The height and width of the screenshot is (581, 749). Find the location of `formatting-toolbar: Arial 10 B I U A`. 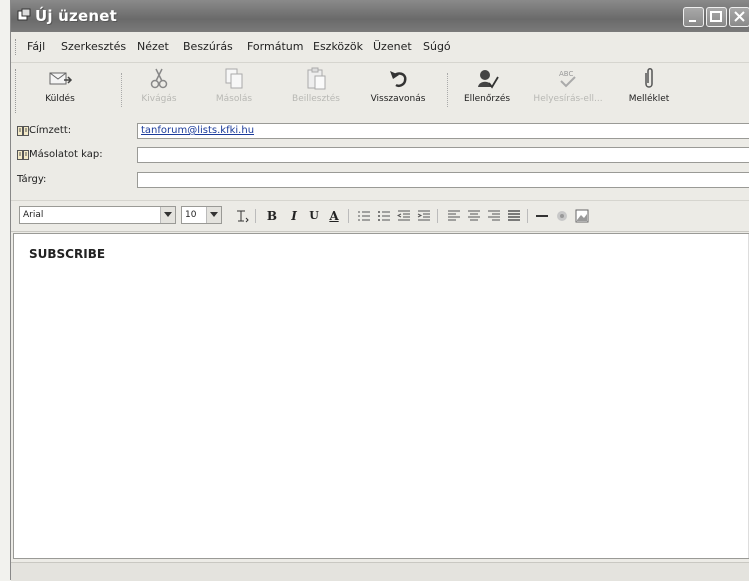

formatting-toolbar: Arial 10 B I U A is located at coordinates (380, 216).